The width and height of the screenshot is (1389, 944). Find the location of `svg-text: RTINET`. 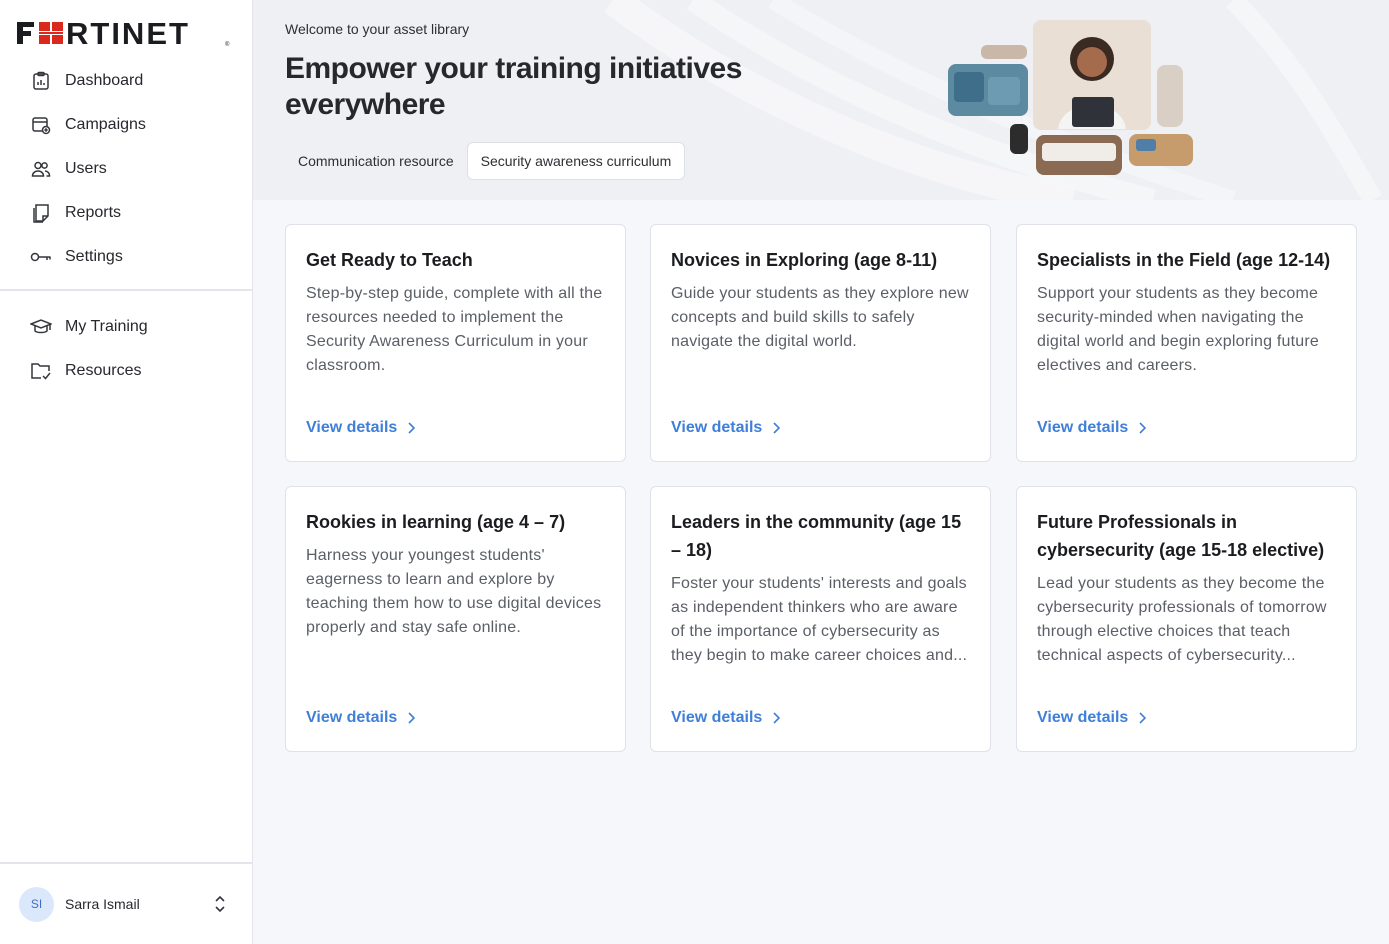

svg-text: RTINET is located at coordinates (128, 33).